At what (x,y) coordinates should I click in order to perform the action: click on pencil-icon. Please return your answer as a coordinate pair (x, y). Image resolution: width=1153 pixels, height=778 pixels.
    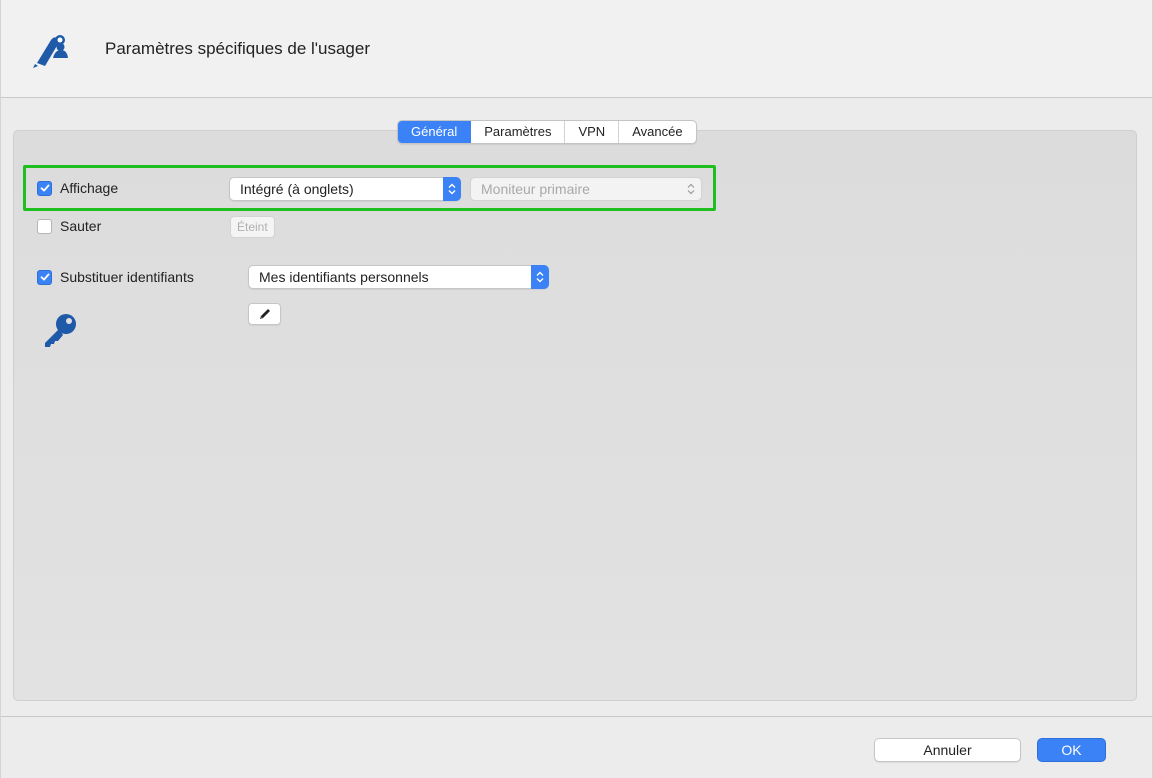
    Looking at the image, I should click on (264, 314).